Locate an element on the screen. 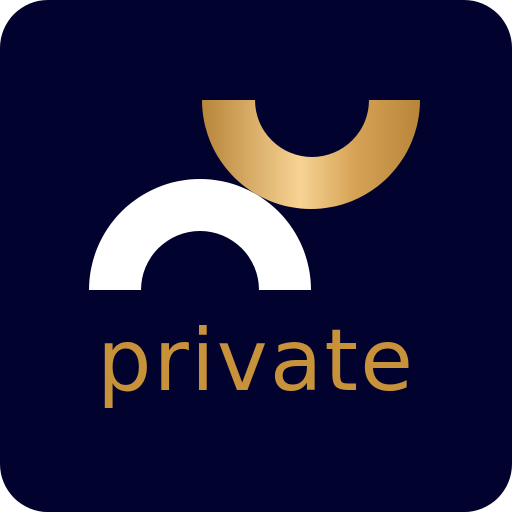 This screenshot has width=512, height=512. brand-wordmark: private is located at coordinates (256, 361).